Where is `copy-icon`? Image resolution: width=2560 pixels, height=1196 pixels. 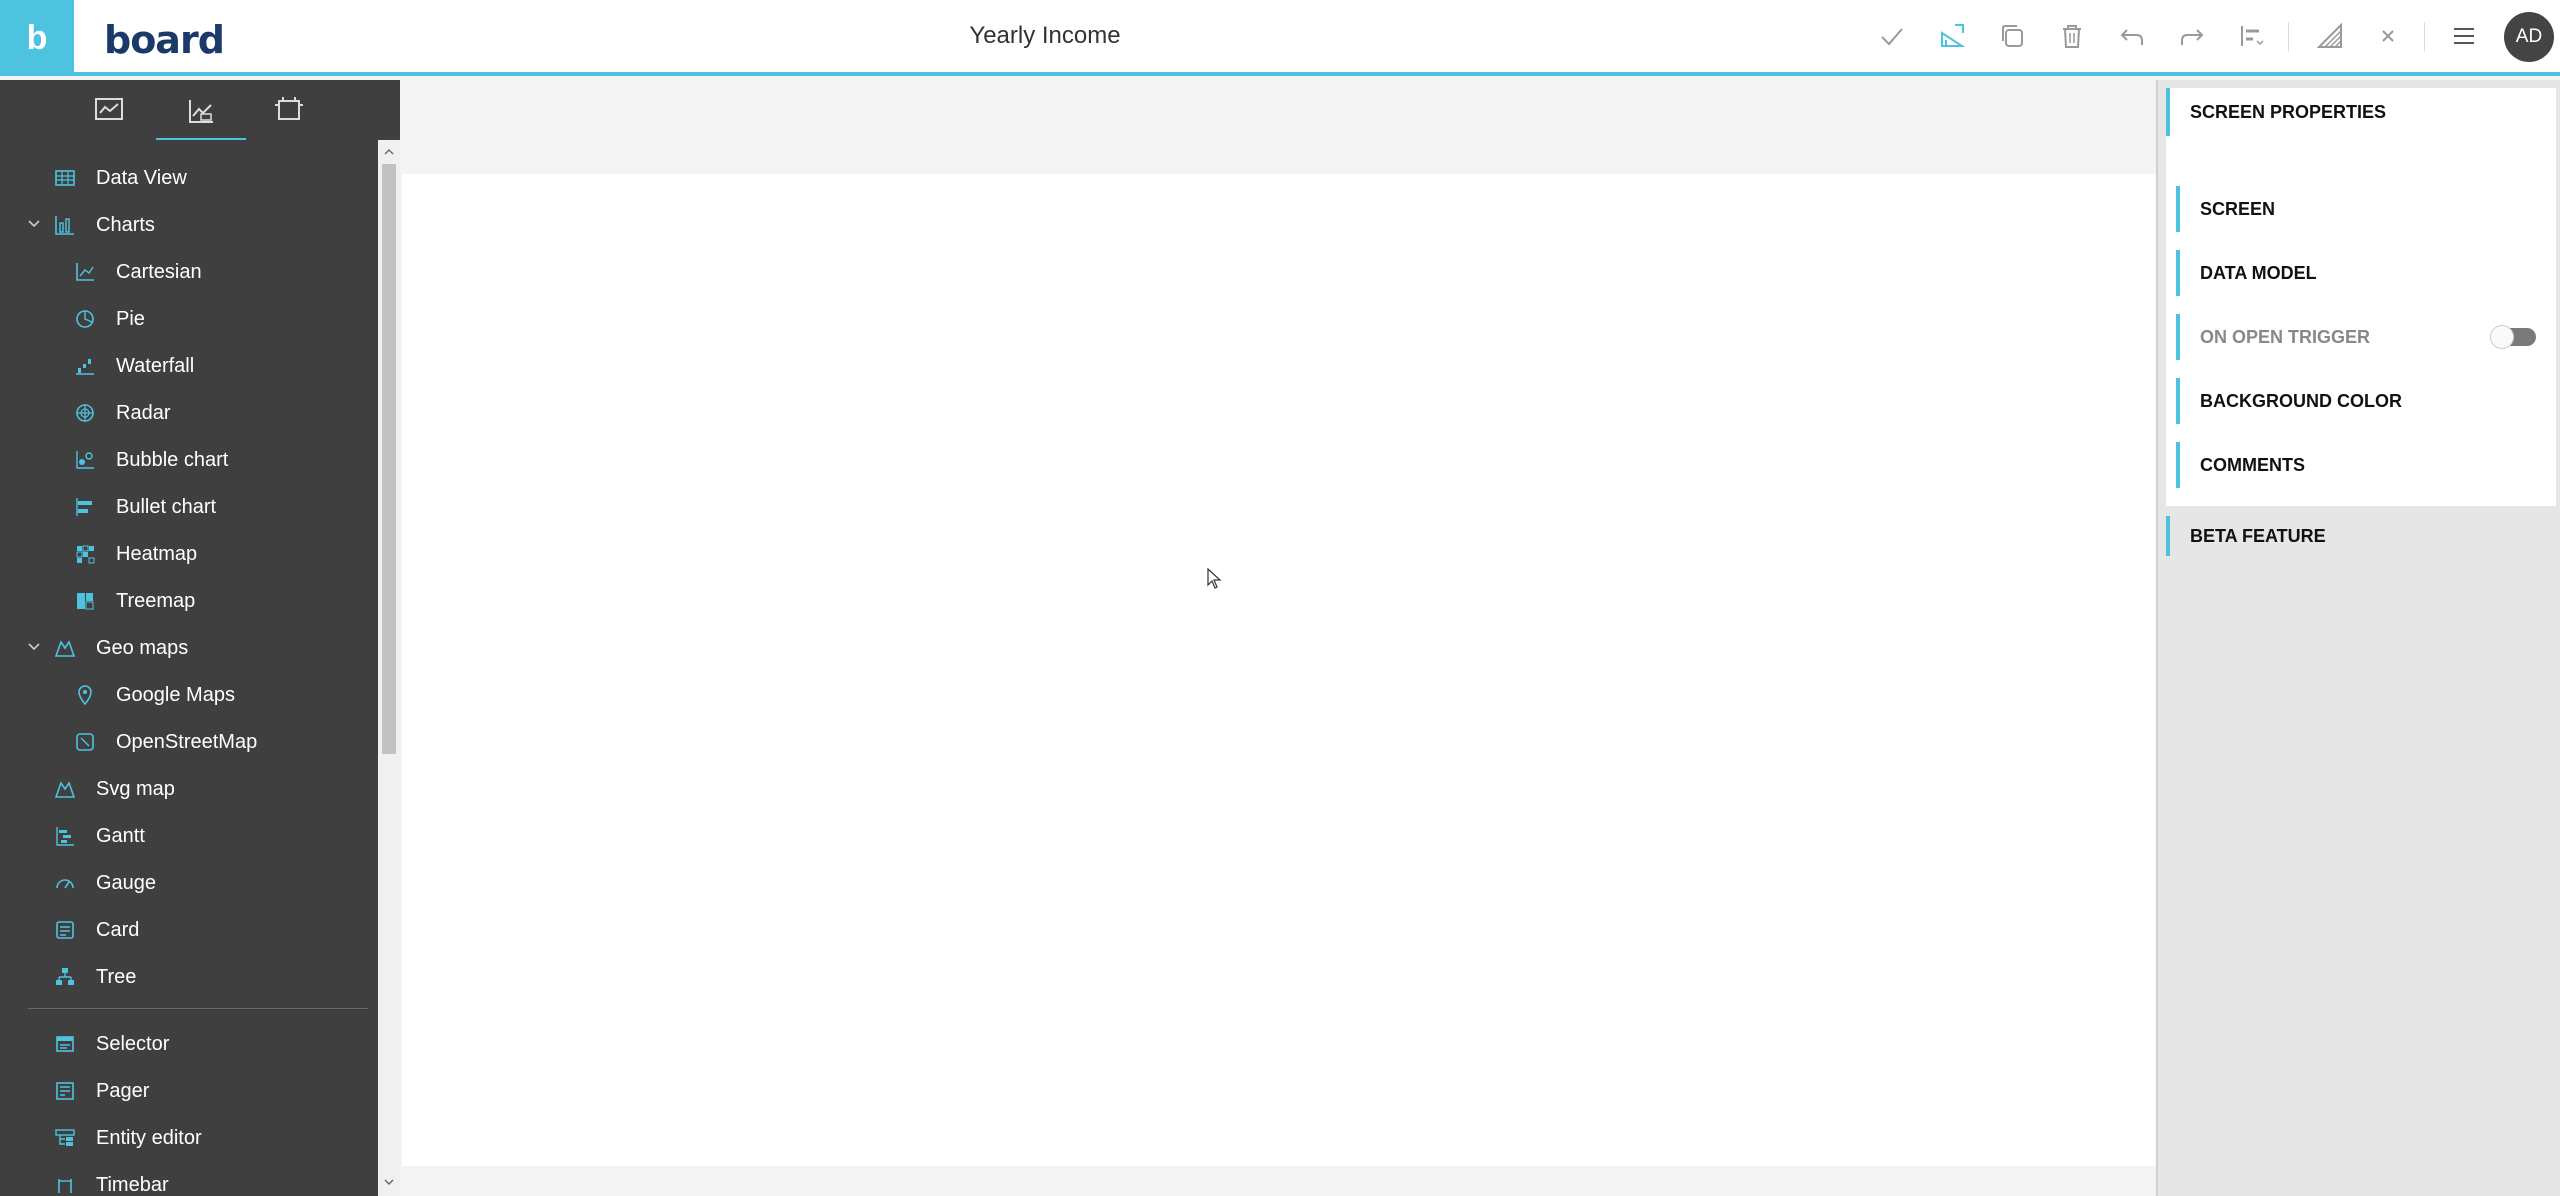 copy-icon is located at coordinates (2012, 36).